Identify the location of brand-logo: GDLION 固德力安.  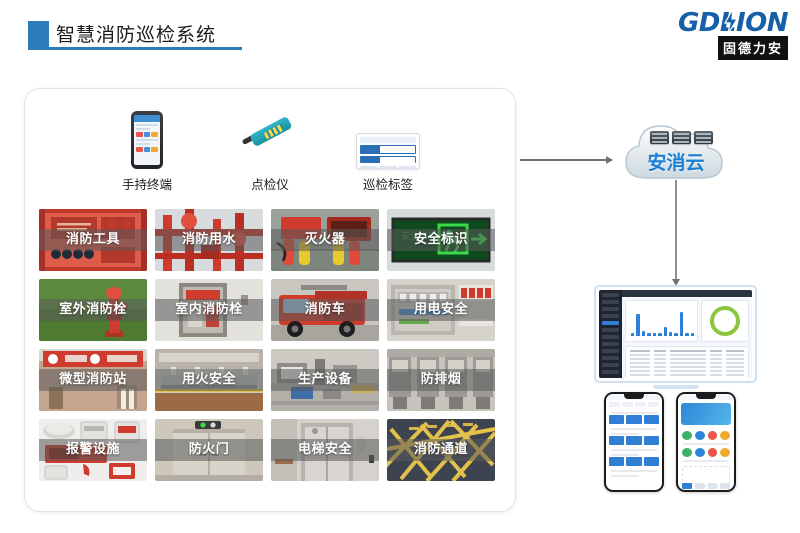
(721, 34).